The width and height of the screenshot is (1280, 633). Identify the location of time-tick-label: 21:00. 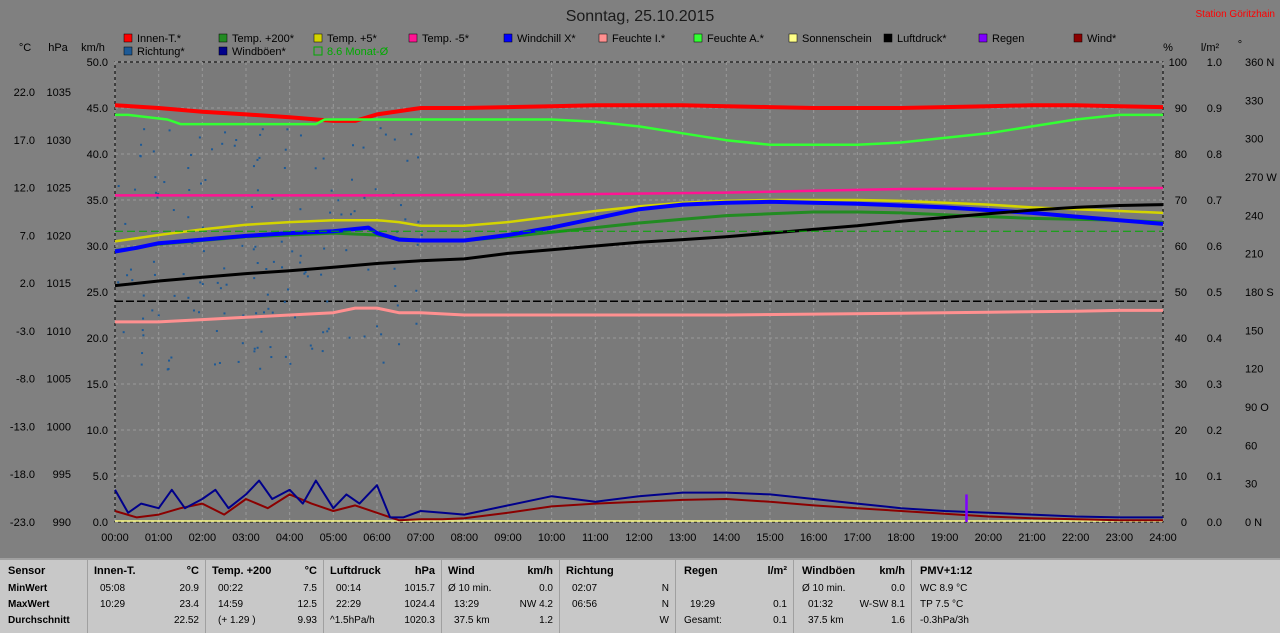
(1032, 538).